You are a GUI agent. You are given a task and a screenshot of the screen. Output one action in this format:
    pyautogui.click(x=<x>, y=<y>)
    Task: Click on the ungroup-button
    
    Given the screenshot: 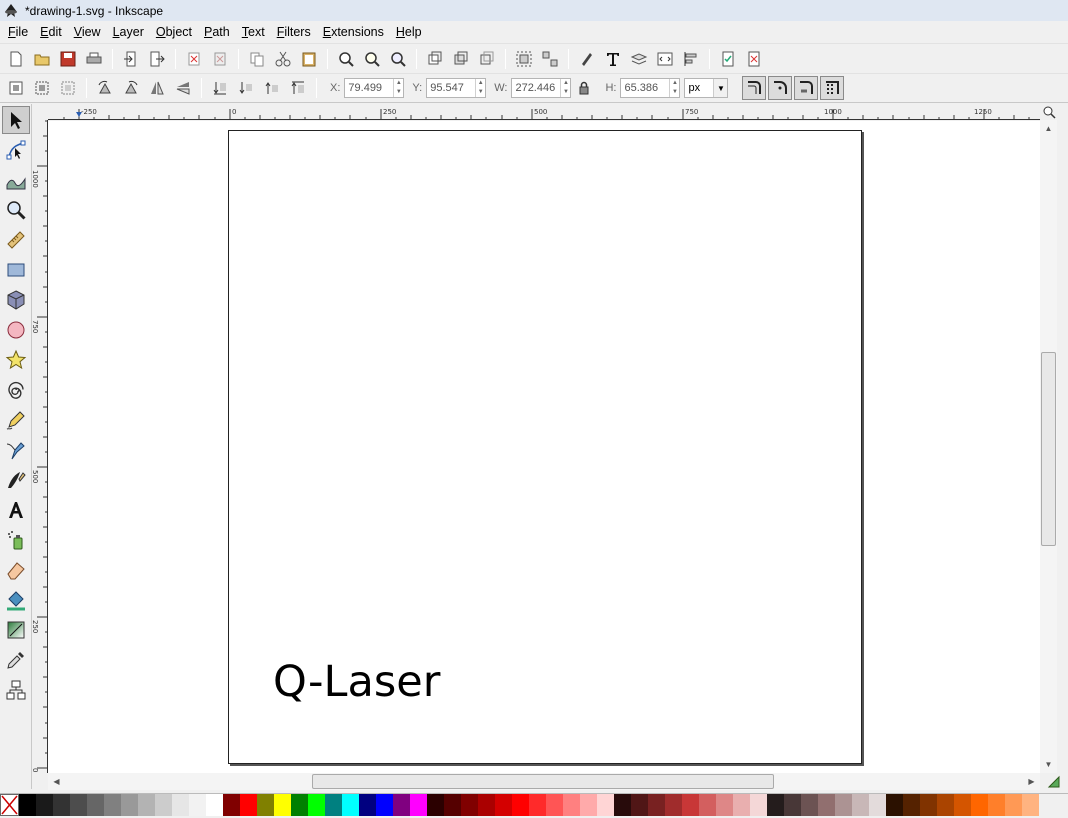 What is the action you would take?
    pyautogui.click(x=550, y=59)
    